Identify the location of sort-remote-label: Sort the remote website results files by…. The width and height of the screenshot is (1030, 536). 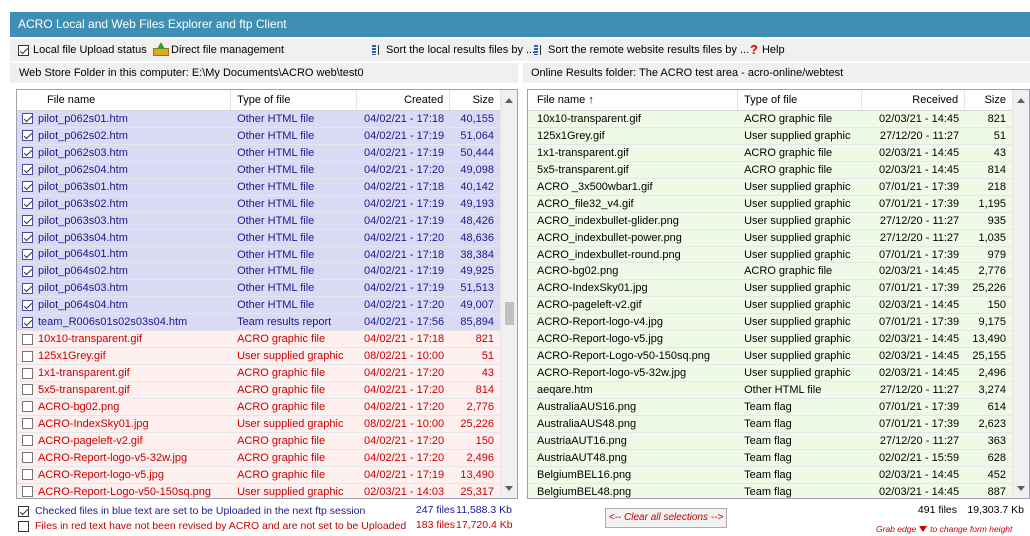
(649, 50).